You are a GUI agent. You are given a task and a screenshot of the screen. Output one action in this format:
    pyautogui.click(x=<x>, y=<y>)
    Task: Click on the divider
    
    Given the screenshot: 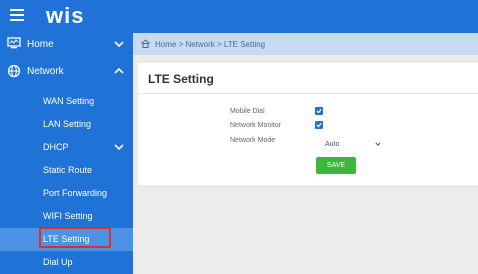 What is the action you would take?
    pyautogui.click(x=308, y=93)
    